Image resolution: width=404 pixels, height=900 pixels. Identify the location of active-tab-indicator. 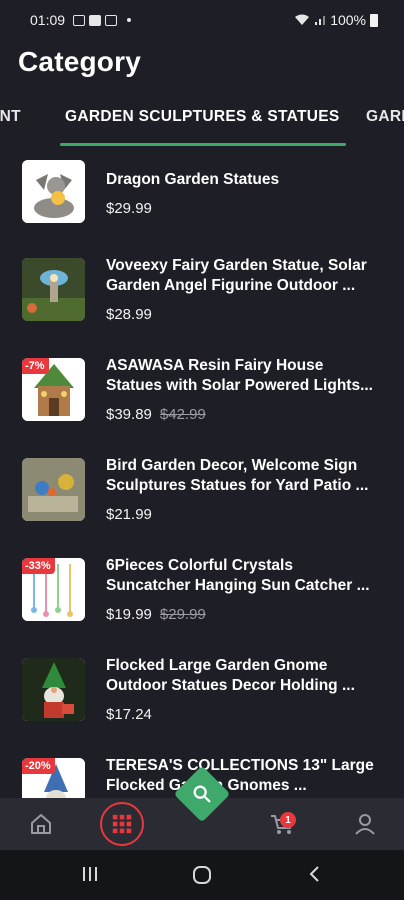
(203, 144).